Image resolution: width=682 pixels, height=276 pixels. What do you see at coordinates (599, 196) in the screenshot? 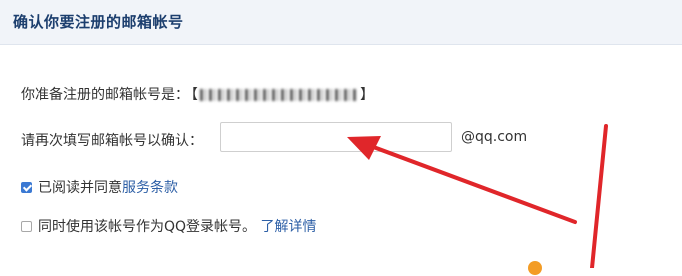
I see `red-annotation-line` at bounding box center [599, 196].